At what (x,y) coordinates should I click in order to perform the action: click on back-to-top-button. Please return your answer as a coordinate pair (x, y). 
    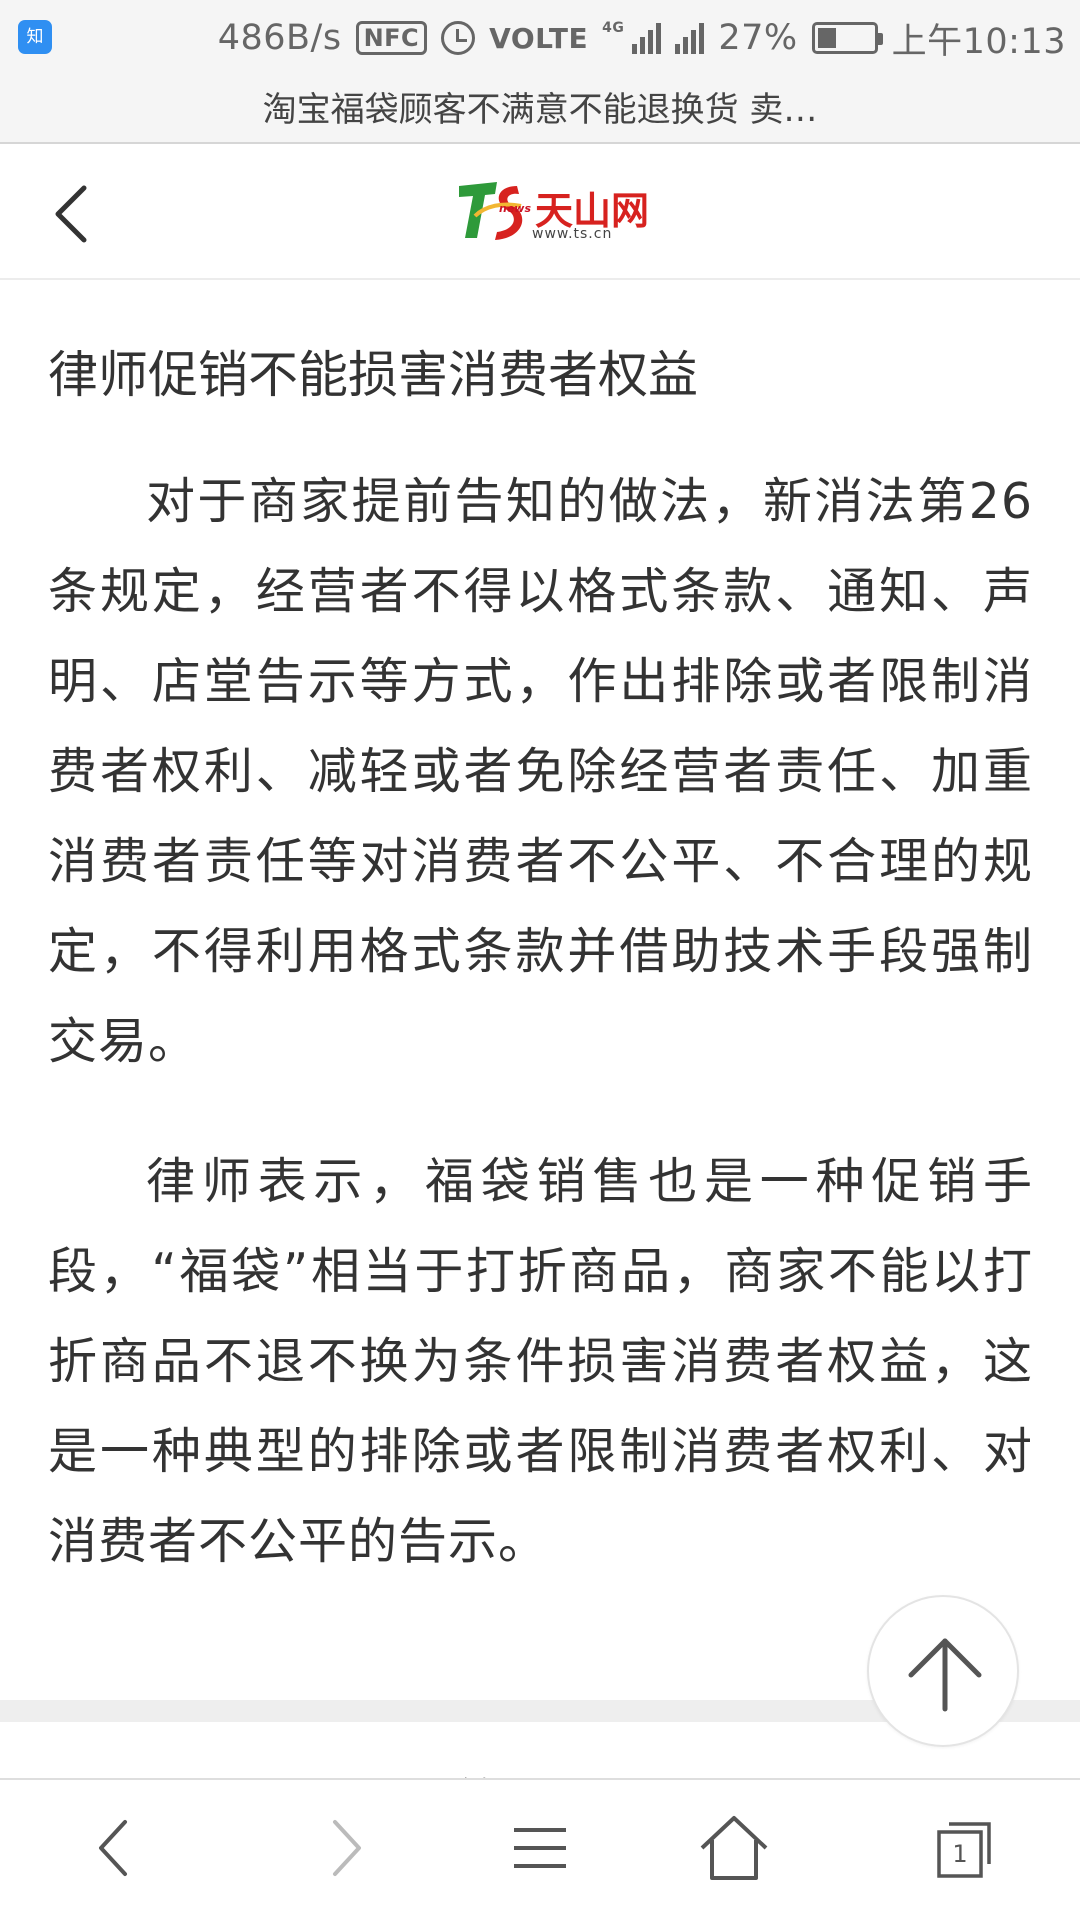
    Looking at the image, I should click on (943, 1671).